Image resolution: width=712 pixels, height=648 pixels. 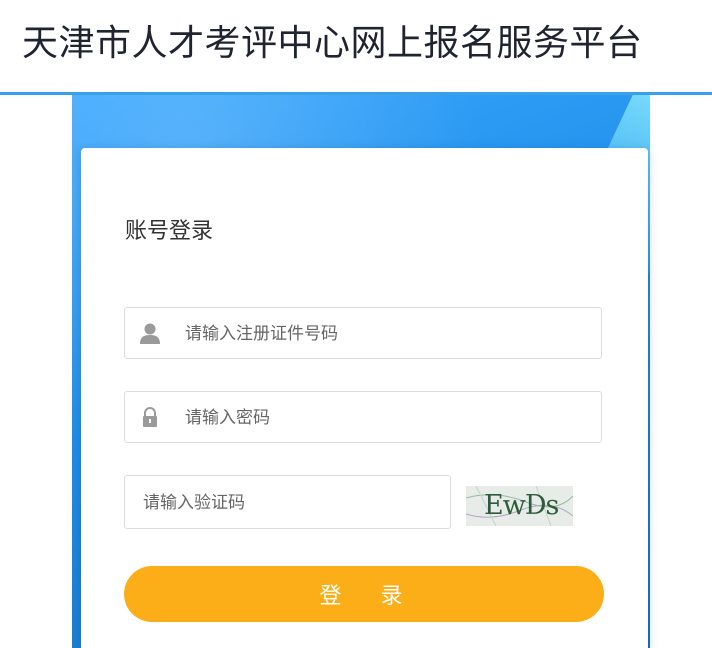 What do you see at coordinates (150, 333) in the screenshot?
I see `user-icon` at bounding box center [150, 333].